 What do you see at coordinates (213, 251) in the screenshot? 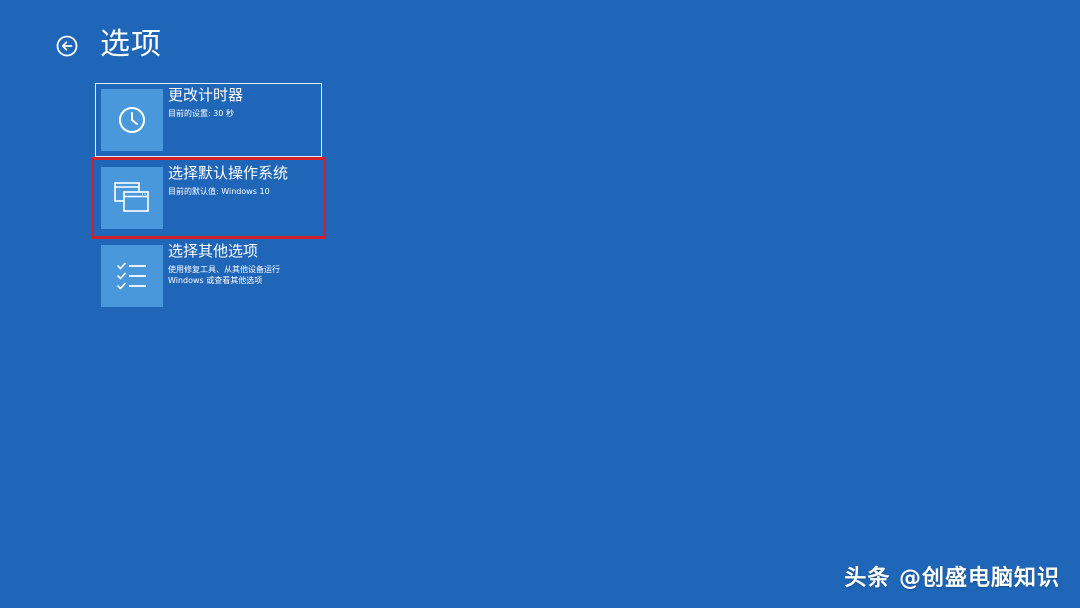
I see `option-title: 选择其他选项` at bounding box center [213, 251].